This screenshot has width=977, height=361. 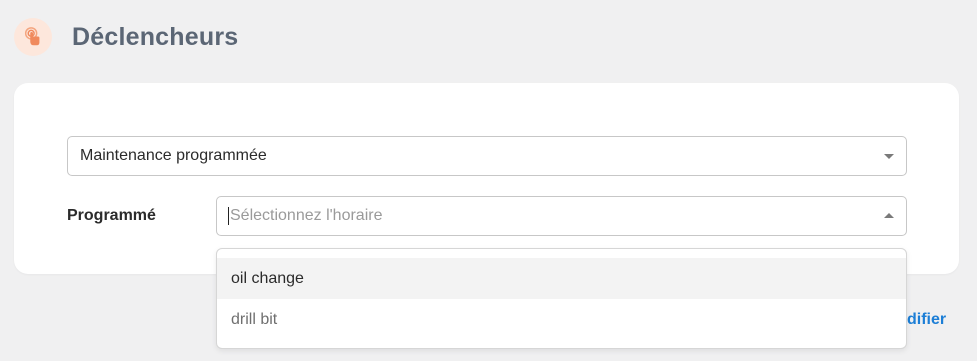 What do you see at coordinates (926, 320) in the screenshot?
I see `modify-link: difier` at bounding box center [926, 320].